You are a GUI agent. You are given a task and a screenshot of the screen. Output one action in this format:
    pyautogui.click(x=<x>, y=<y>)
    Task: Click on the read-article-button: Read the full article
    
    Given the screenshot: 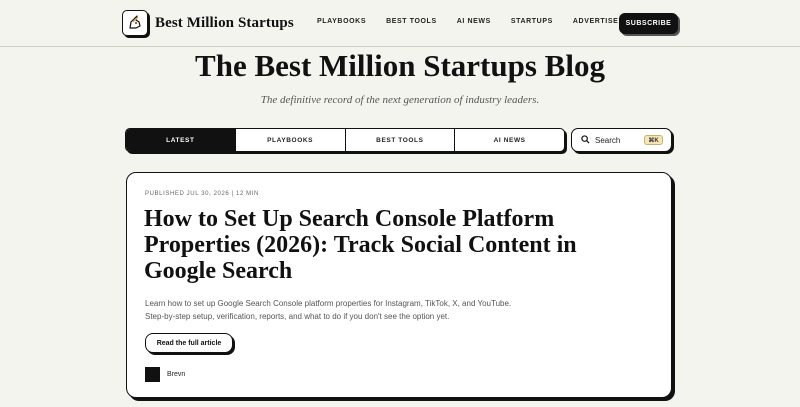 What is the action you would take?
    pyautogui.click(x=189, y=343)
    